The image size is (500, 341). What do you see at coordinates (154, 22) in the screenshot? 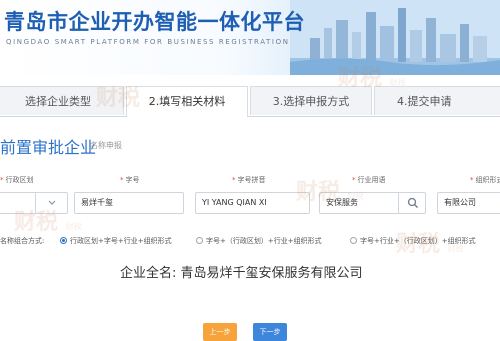
I see `platform-title: 青岛市企业开办智能一体化平台` at bounding box center [154, 22].